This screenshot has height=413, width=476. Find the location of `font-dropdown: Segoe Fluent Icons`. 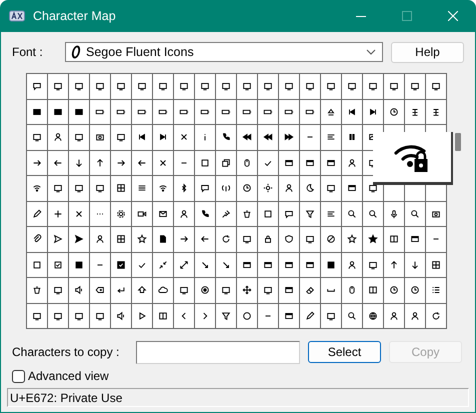

font-dropdown: Segoe Fluent Icons is located at coordinates (224, 52).